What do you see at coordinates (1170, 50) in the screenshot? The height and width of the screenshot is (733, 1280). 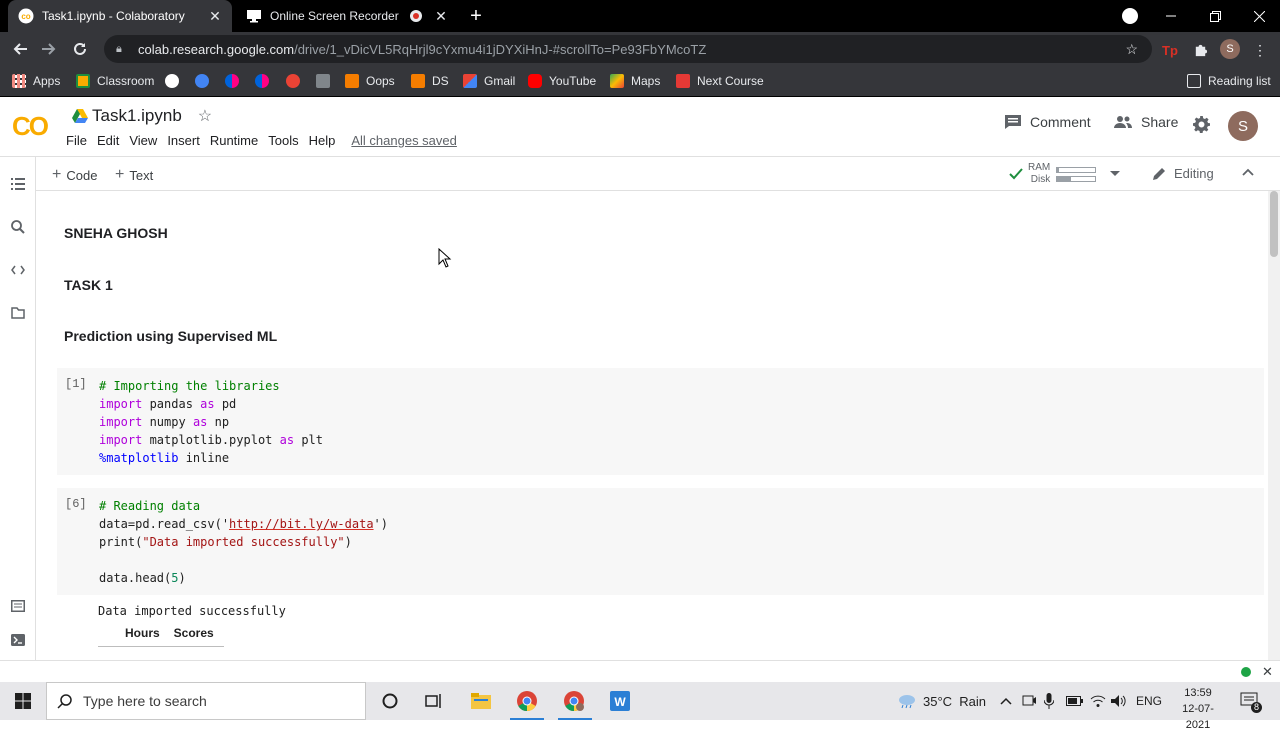 I see `tp-extension-icon: Tp` at bounding box center [1170, 50].